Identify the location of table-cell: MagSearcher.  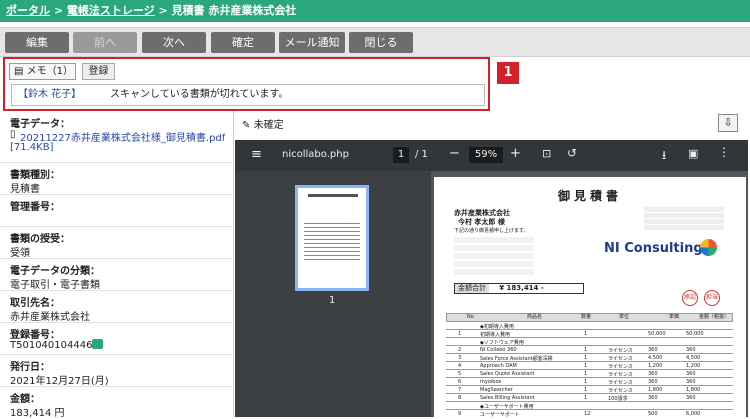
(496, 390).